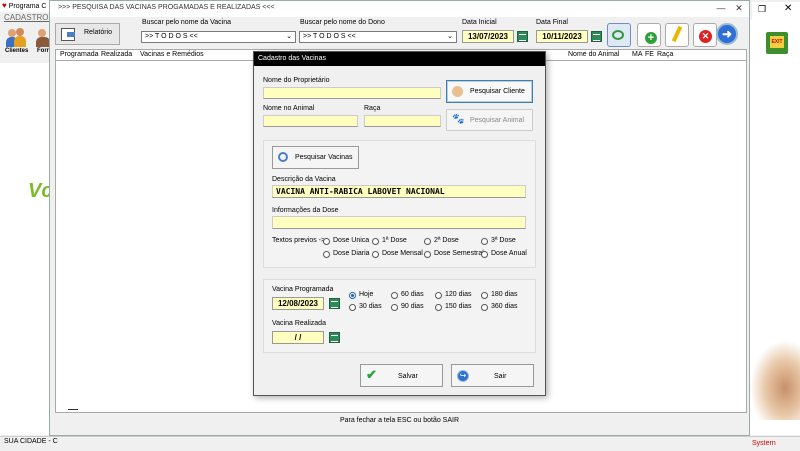 This screenshot has height=451, width=800. I want to click on scrollbar-thumb, so click(73, 409).